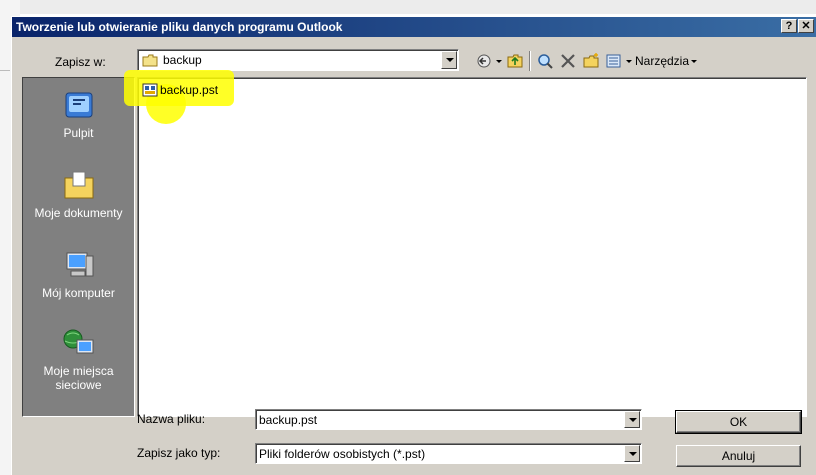  Describe the element at coordinates (189, 90) in the screenshot. I see `file-name: backup.pst` at that location.